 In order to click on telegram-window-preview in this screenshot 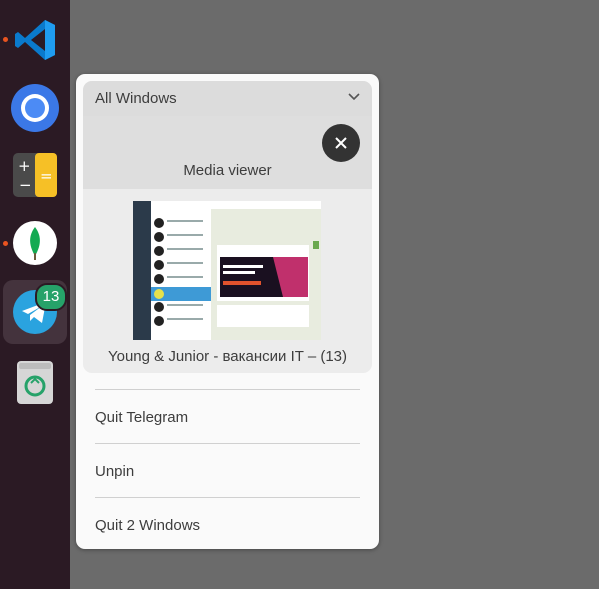, I will do `click(227, 270)`.